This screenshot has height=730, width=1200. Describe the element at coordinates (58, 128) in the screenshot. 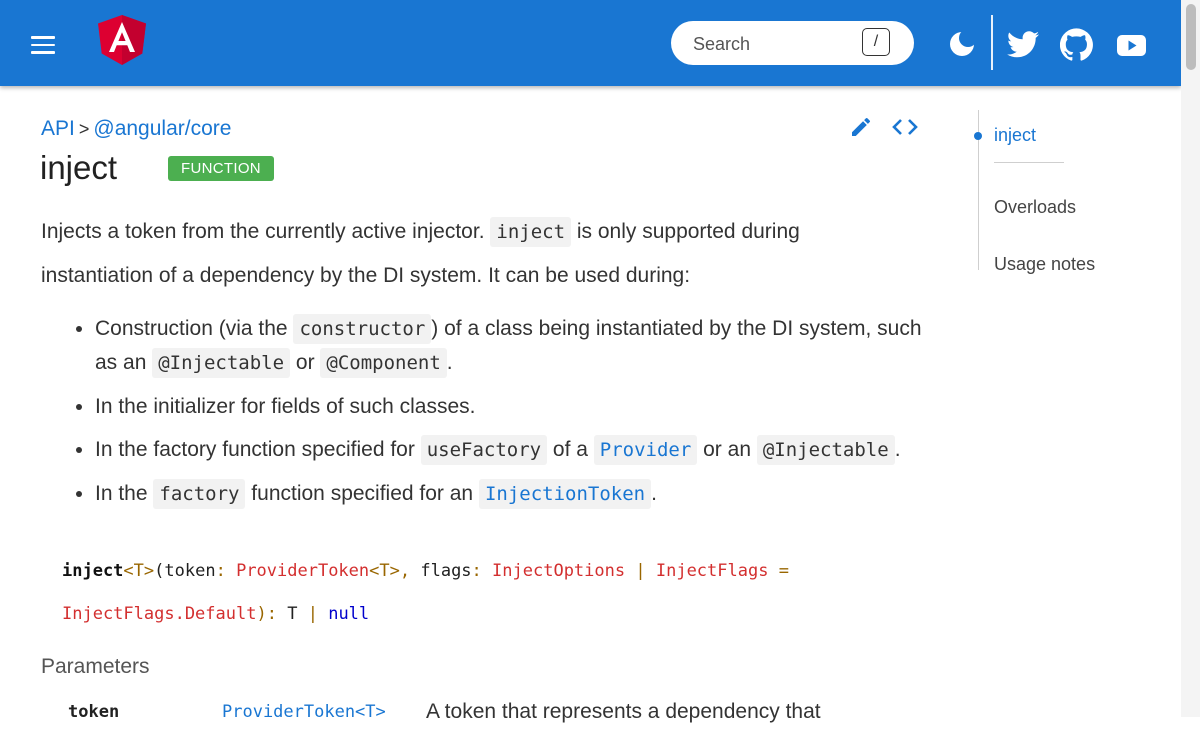

I see `breadcrumb-api: API` at that location.